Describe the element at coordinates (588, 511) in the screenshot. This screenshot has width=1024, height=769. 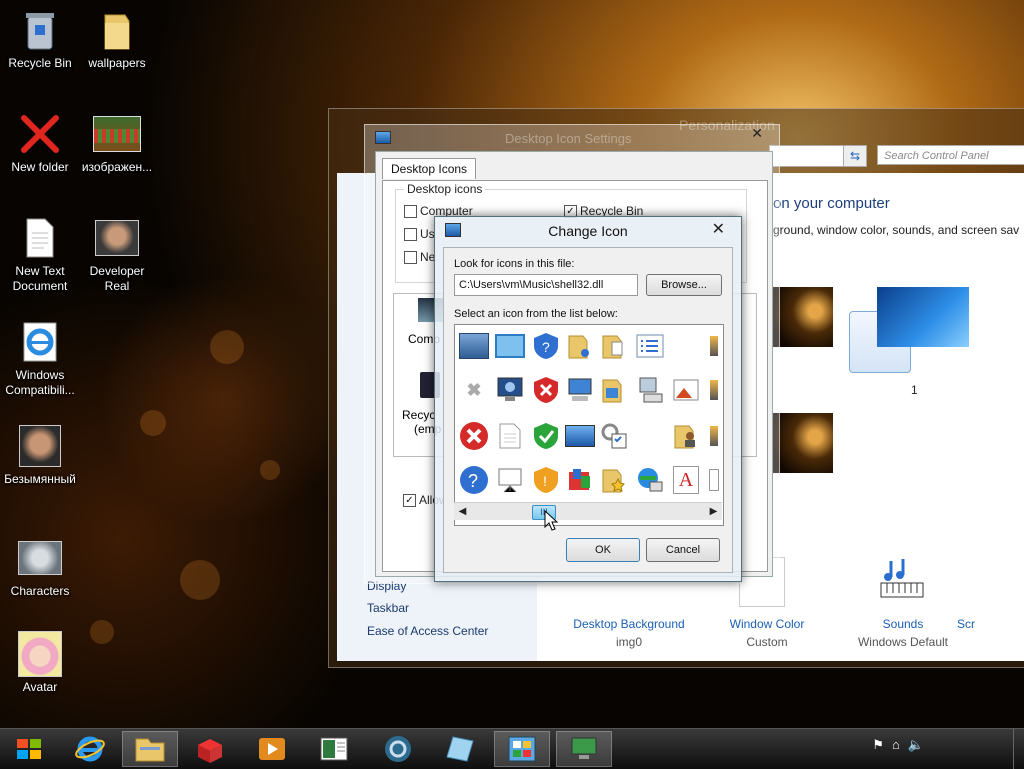
I see `icon-list-scrollbar: ◀ III ▶` at that location.